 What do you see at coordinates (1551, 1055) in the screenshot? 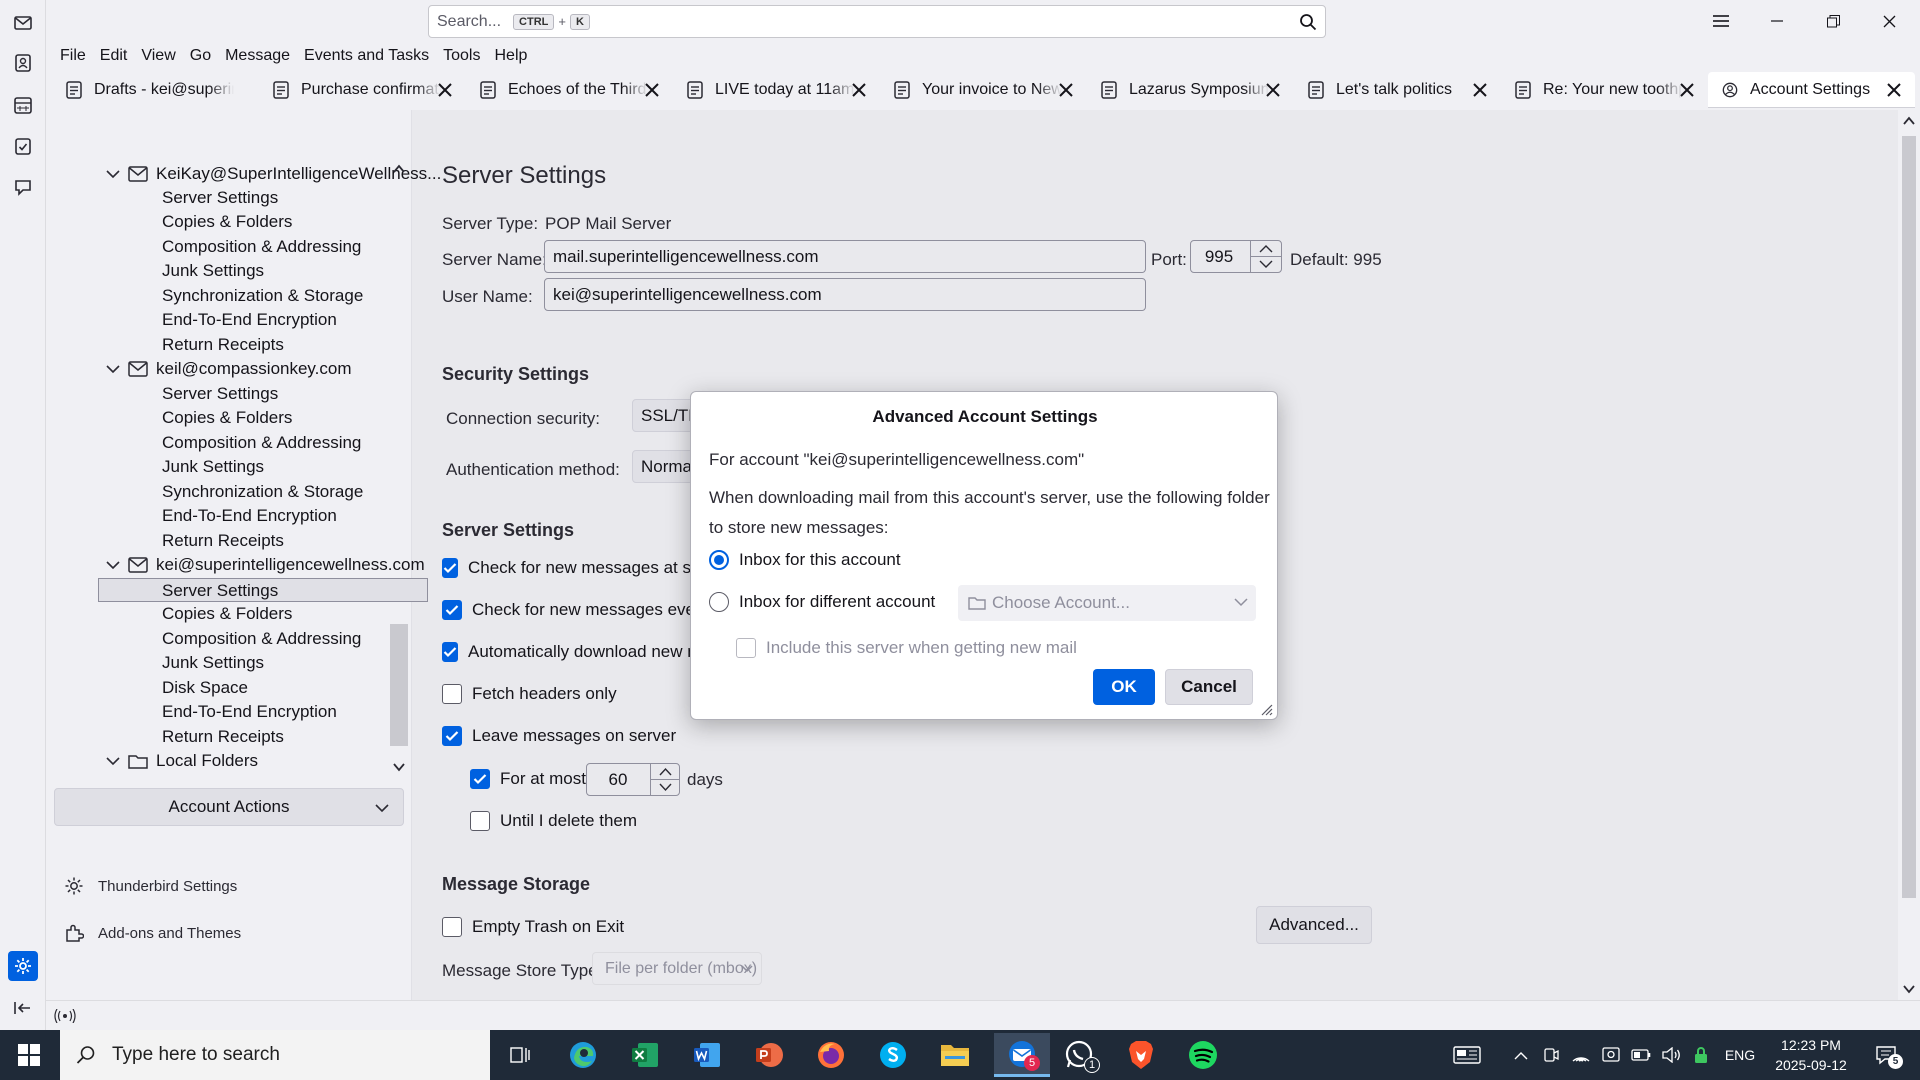
I see `camera-icon` at bounding box center [1551, 1055].